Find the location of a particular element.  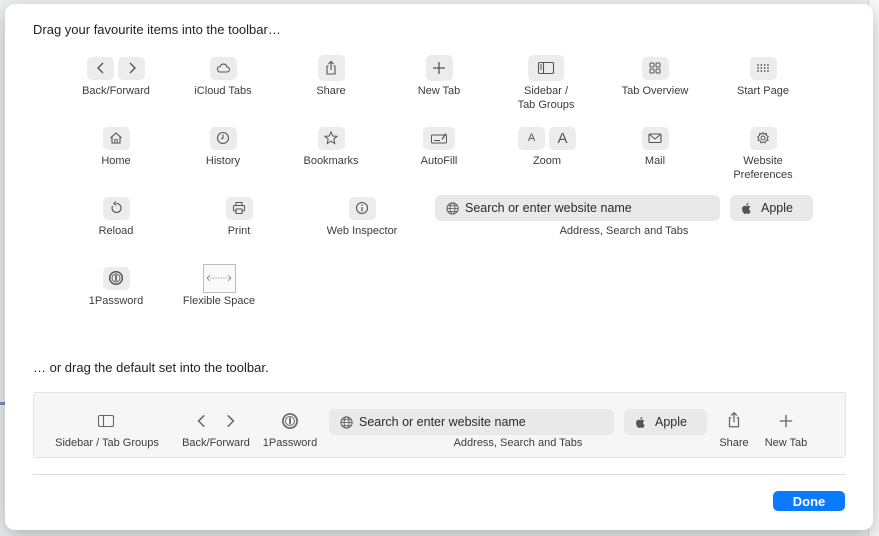

item-print: Print is located at coordinates (239, 217).